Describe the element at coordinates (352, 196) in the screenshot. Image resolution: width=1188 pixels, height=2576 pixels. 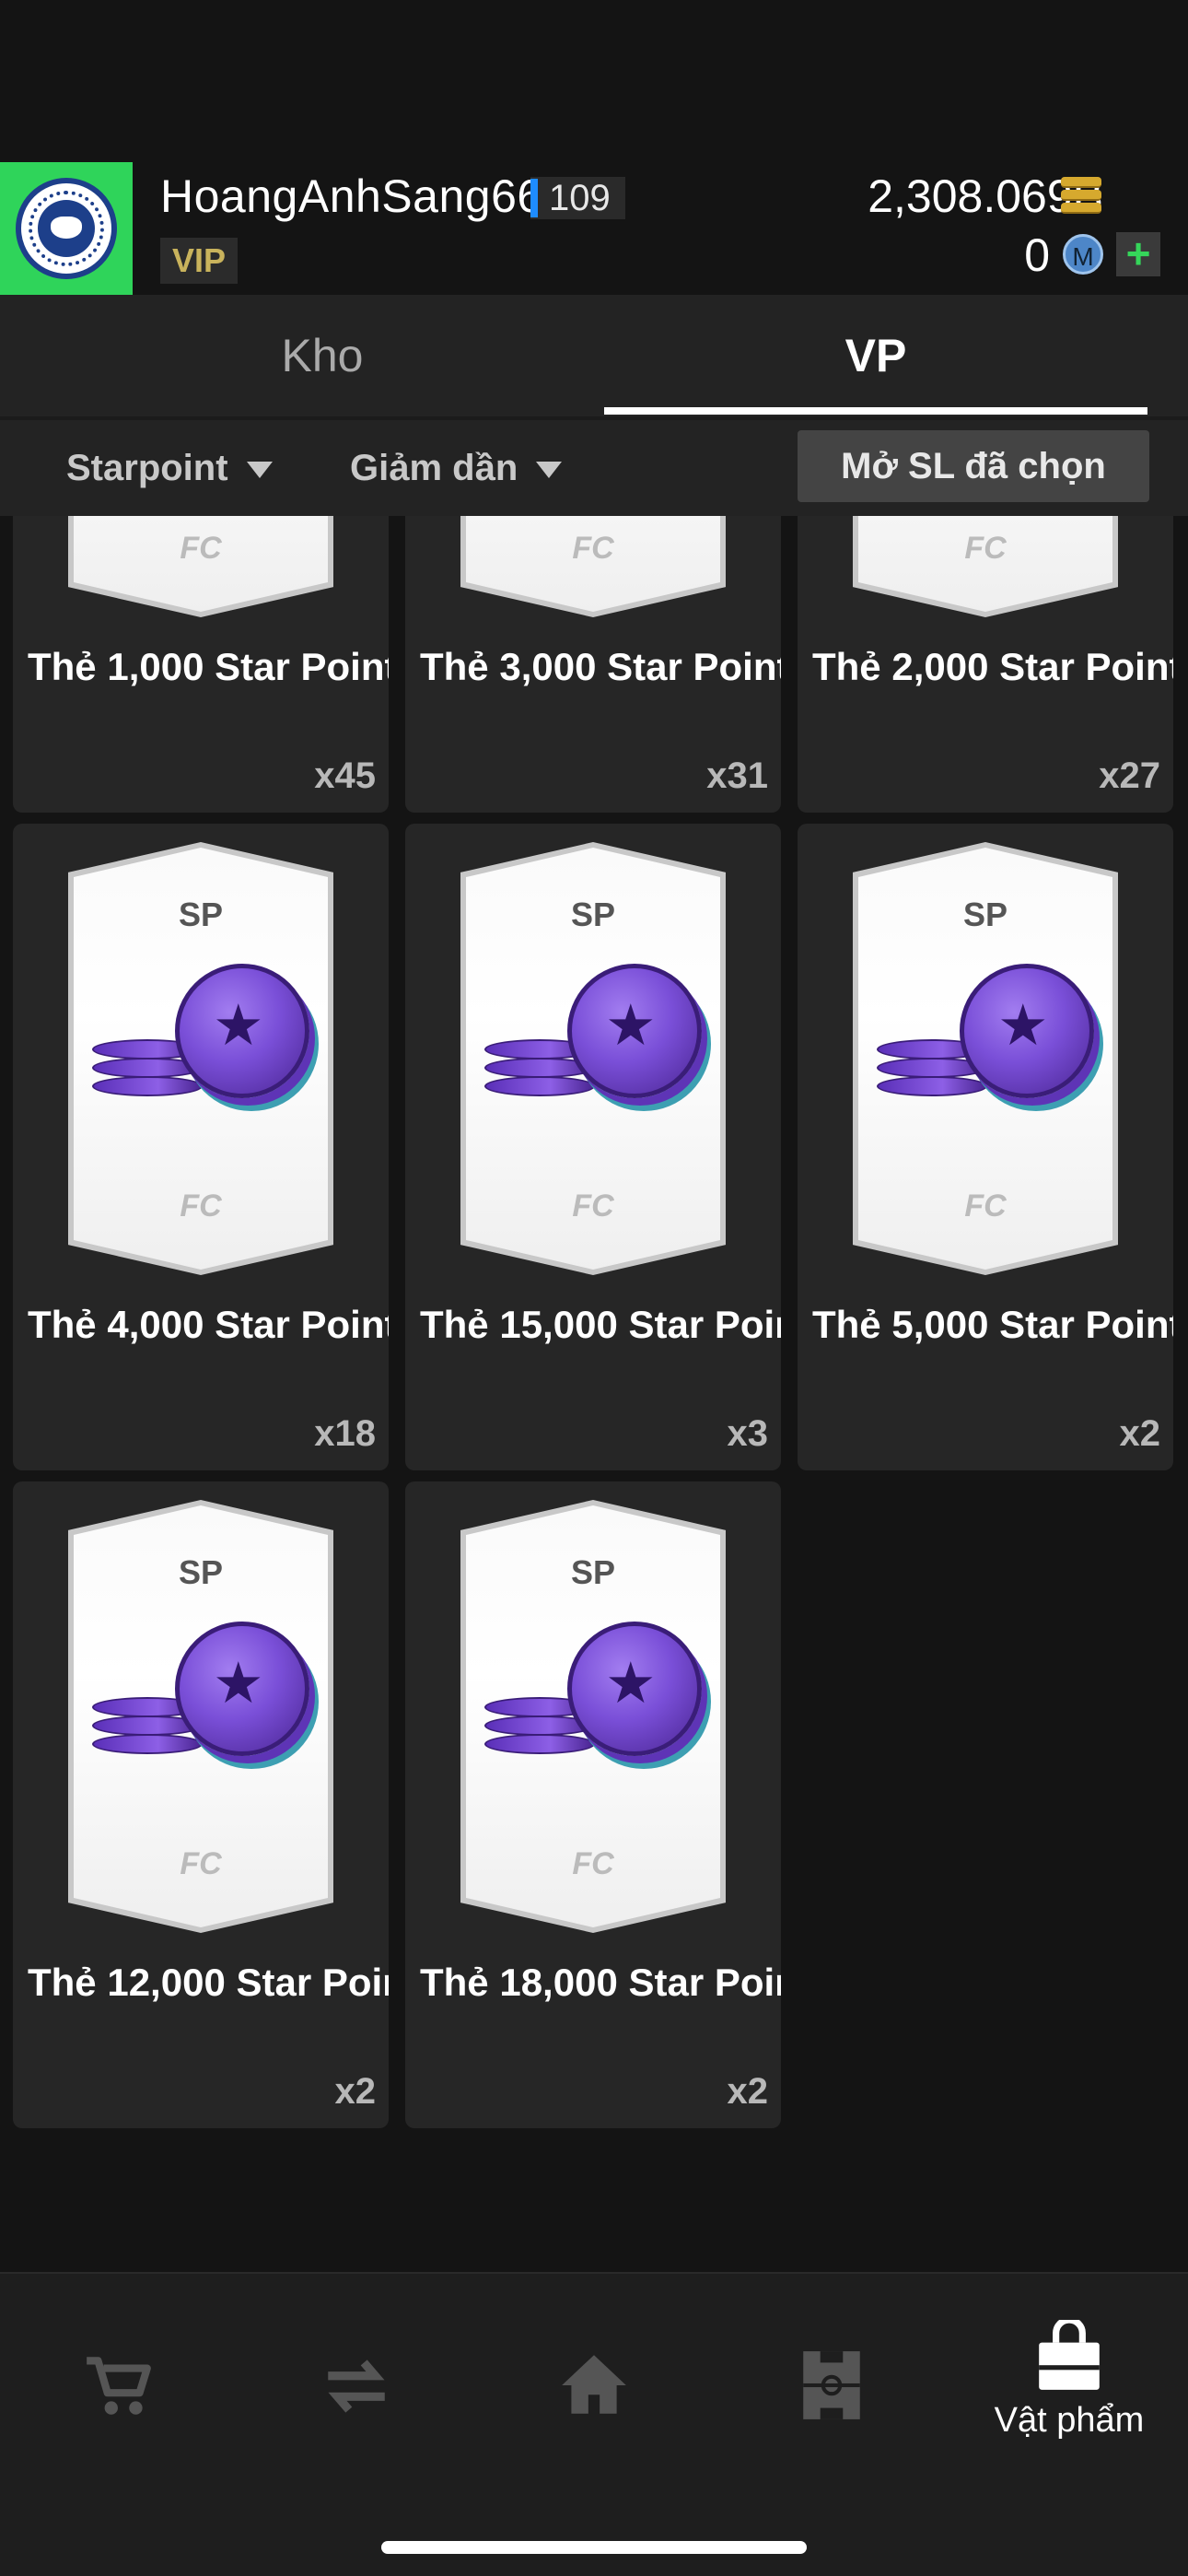
I see `username: HoangAnhSang66` at that location.